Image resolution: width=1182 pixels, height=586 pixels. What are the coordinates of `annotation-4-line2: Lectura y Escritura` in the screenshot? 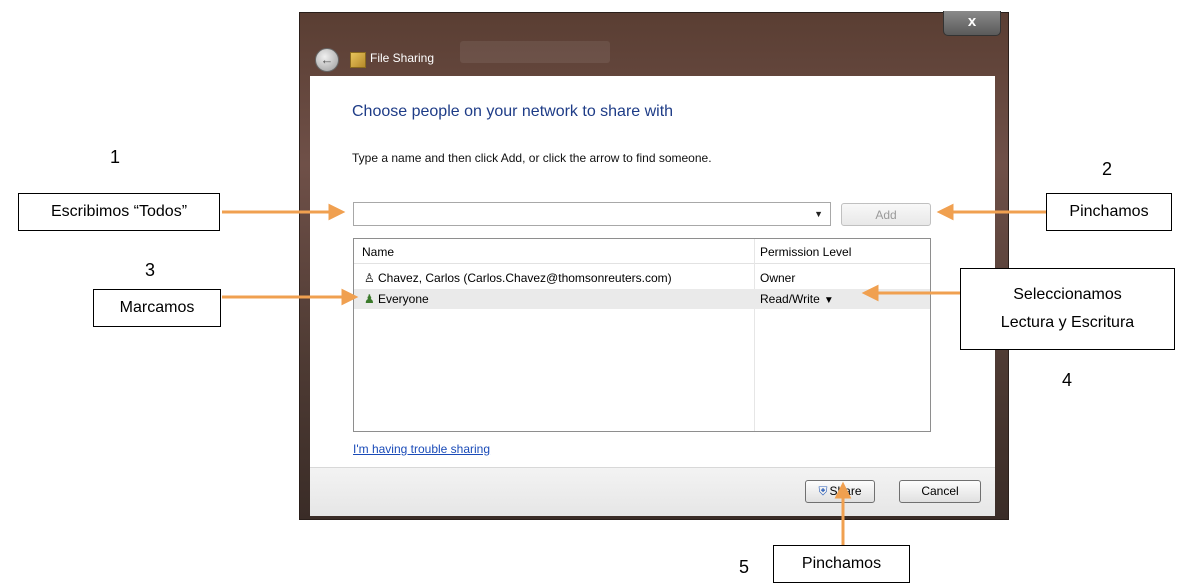 It's located at (1067, 322).